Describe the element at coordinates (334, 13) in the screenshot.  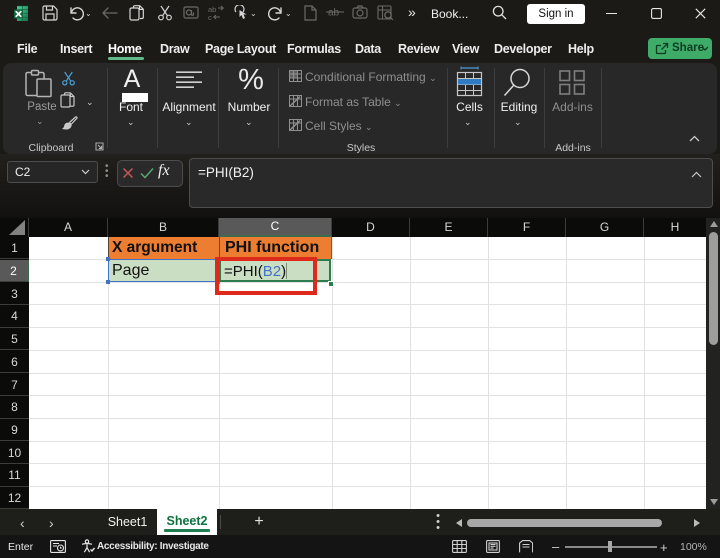
I see `svg-text: ab` at that location.